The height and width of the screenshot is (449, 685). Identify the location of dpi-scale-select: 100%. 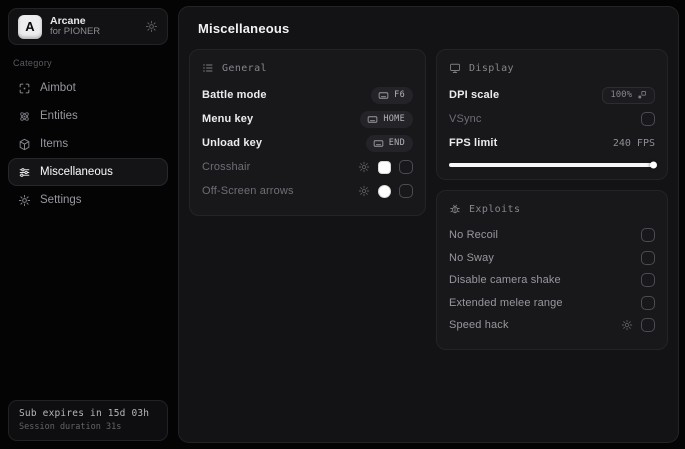
(628, 95).